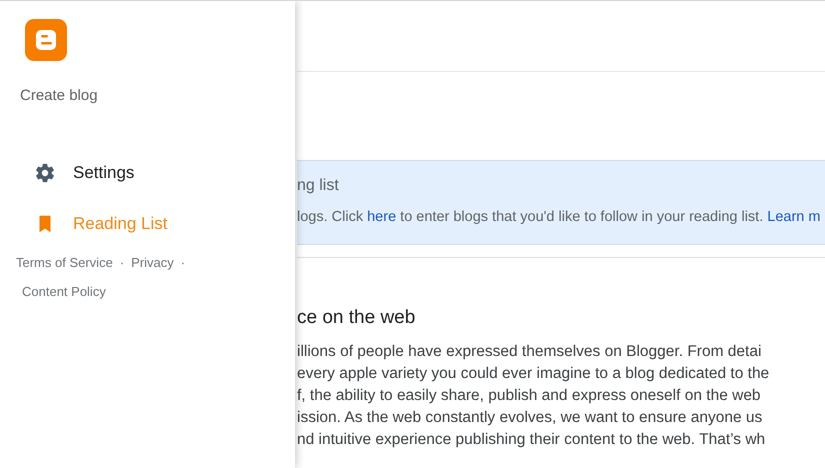  What do you see at coordinates (530, 418) in the screenshot?
I see `body-text-line: ission. As the web constantly evolves, we want to ensure anyone us` at bounding box center [530, 418].